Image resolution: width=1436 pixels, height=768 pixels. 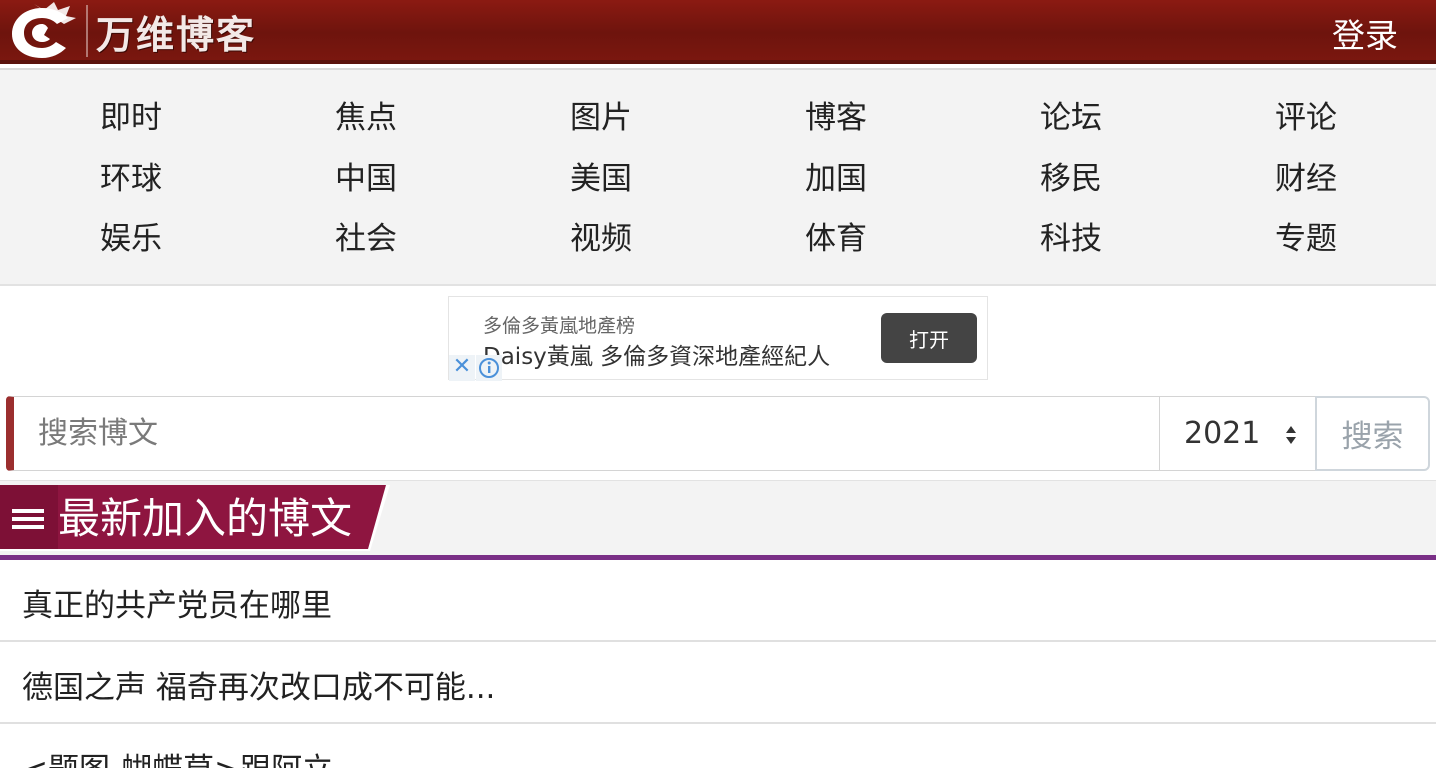 I want to click on year-select: 2021, so click(x=1237, y=433).